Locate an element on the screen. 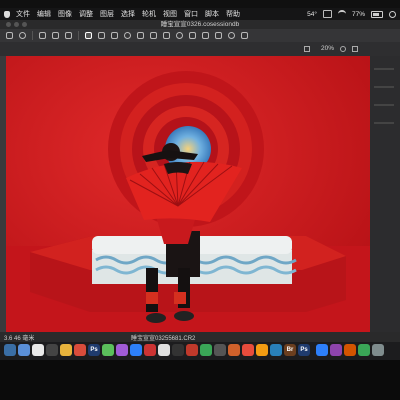 The width and height of the screenshot is (400, 400). menu-camera: 轮机 is located at coordinates (149, 14).